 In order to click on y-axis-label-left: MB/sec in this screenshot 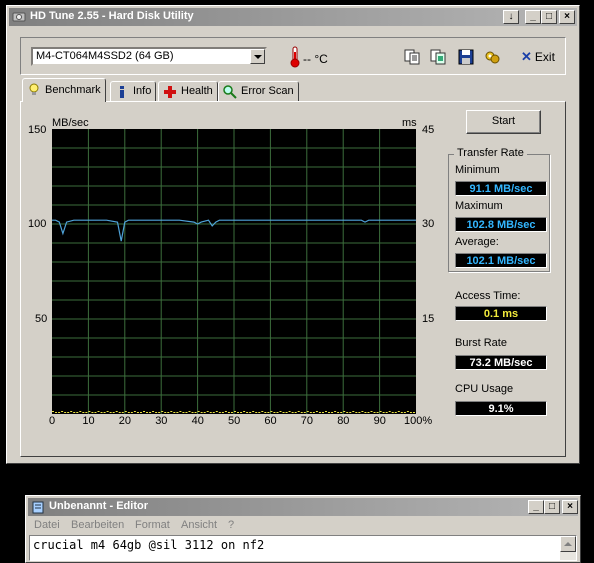, I will do `click(70, 123)`.